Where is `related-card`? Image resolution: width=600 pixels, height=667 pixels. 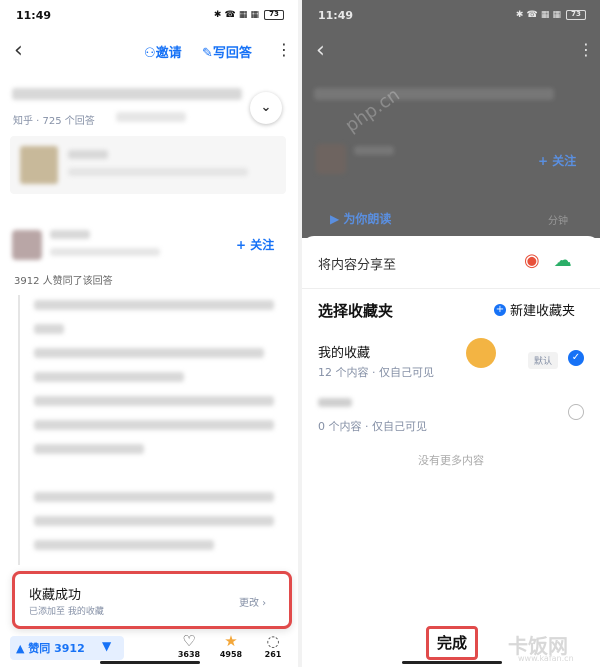
related-card is located at coordinates (148, 165).